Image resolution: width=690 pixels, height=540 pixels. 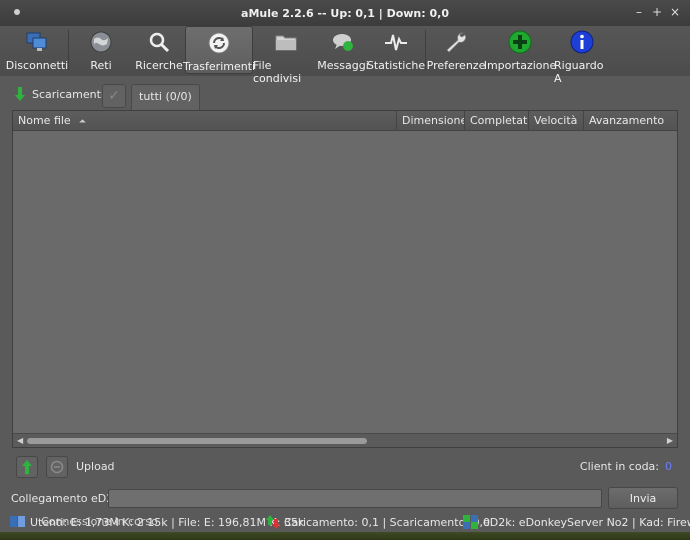 I want to click on import-button: Importazione, so click(x=520, y=50).